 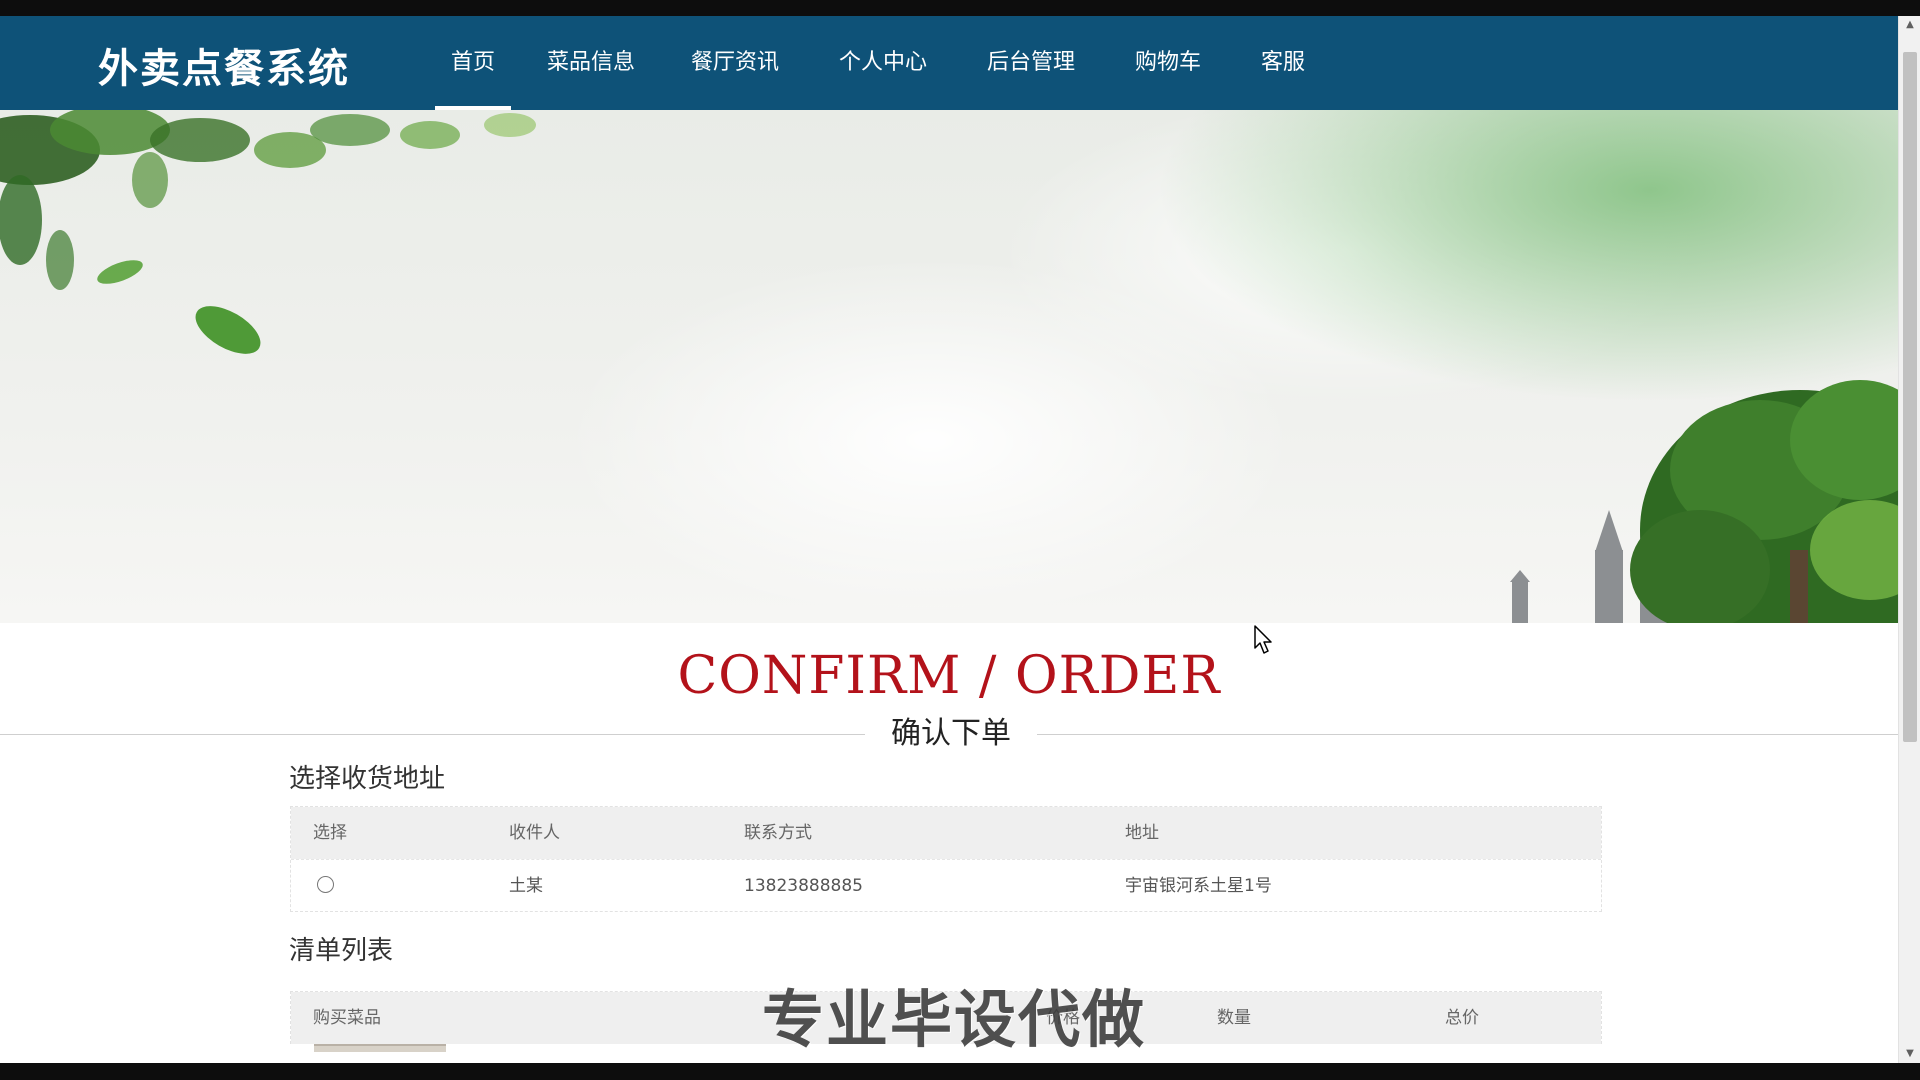 What do you see at coordinates (883, 63) in the screenshot?
I see `nav-item-profile: 个人中心` at bounding box center [883, 63].